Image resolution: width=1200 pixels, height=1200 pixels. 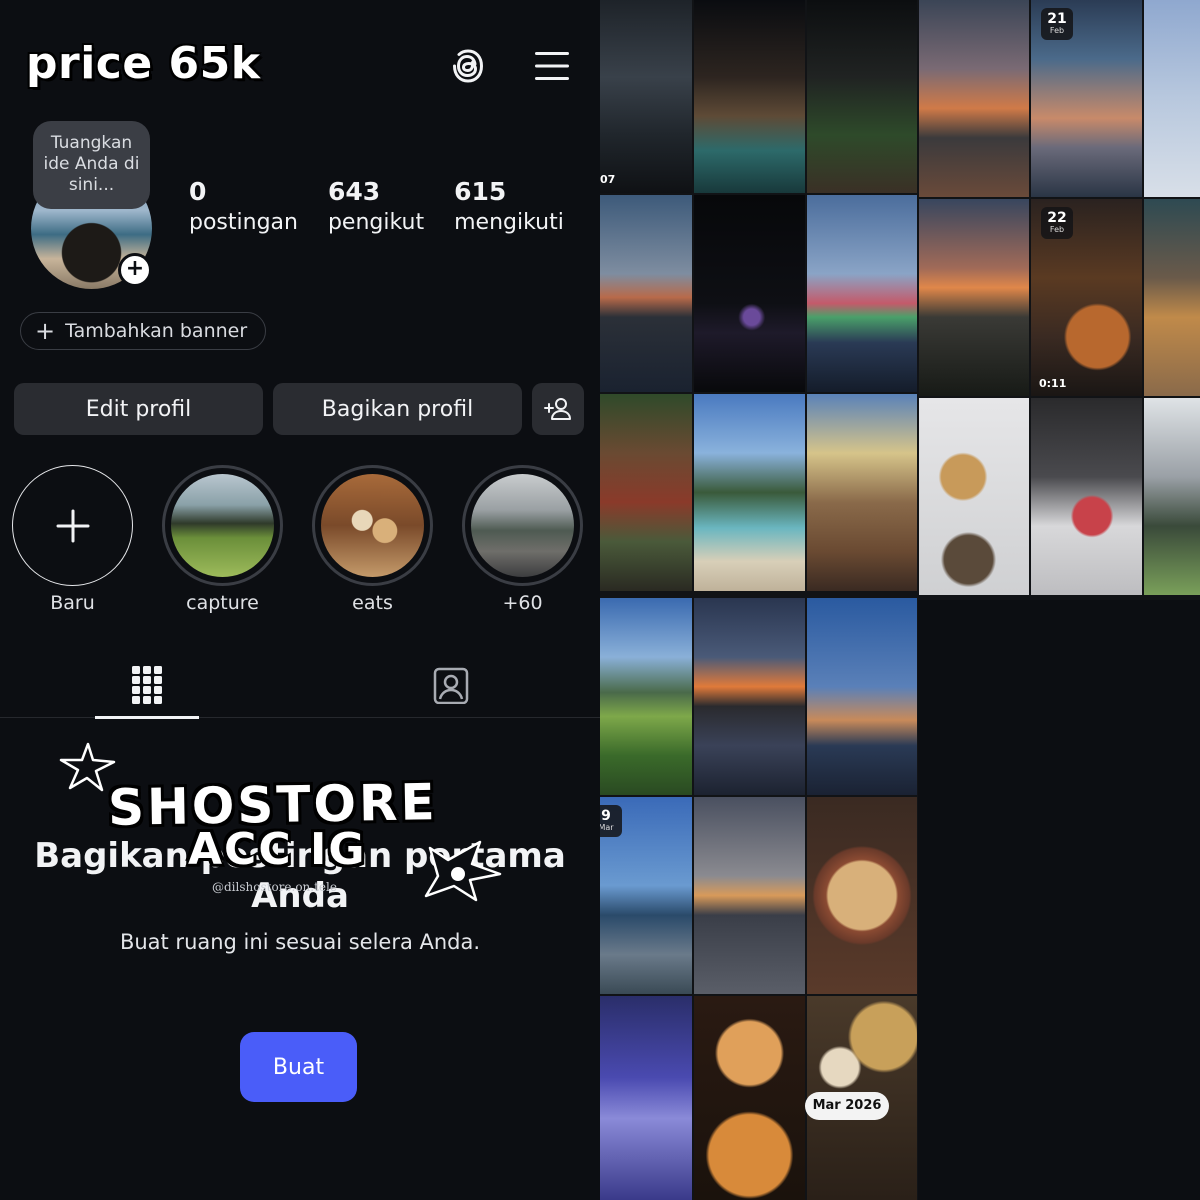 I want to click on highlight-capture: capture, so click(x=237, y=539).